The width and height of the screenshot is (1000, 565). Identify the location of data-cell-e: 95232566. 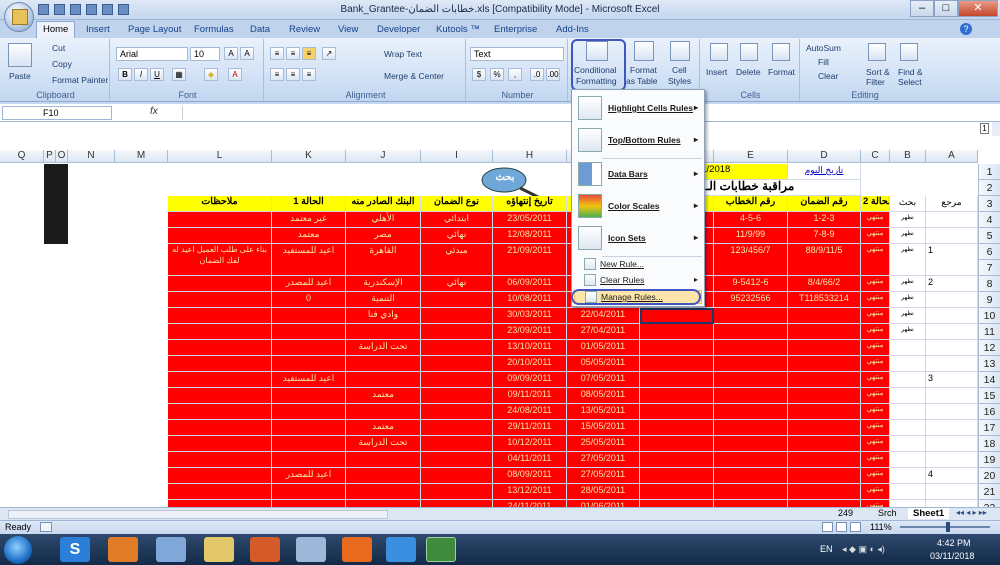
(751, 300).